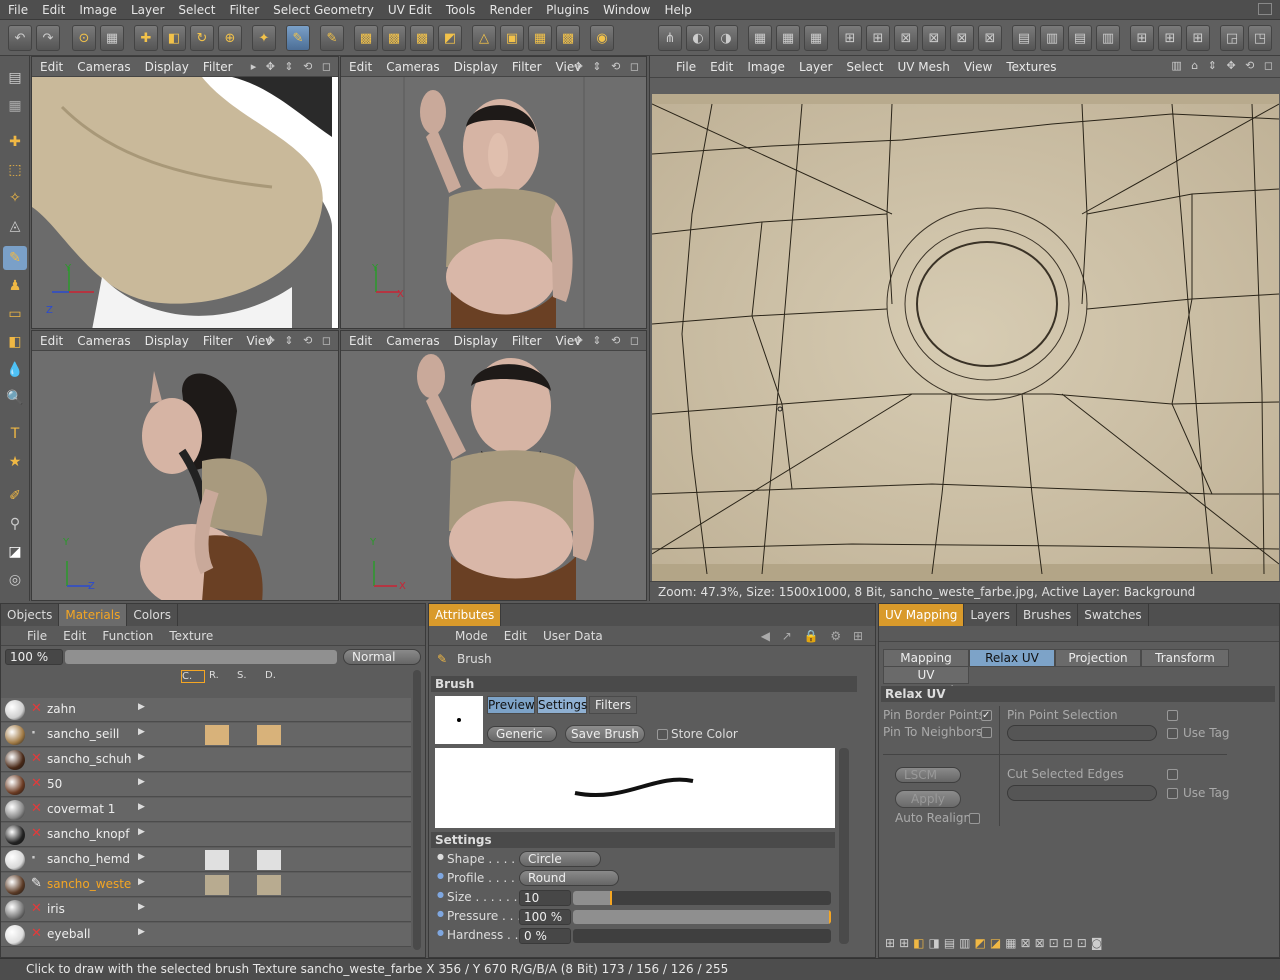 The image size is (1280, 980). Describe the element at coordinates (465, 615) in the screenshot. I see `tab-attributes: Attributes` at that location.